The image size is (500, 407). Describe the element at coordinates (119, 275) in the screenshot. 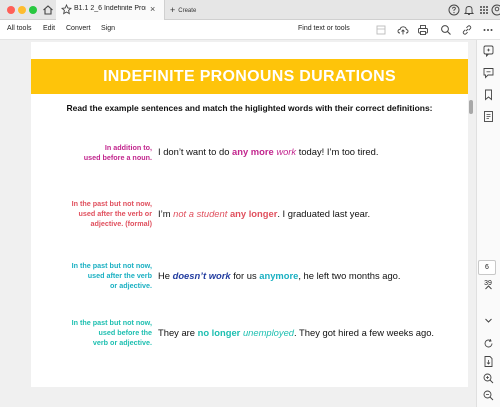

I see `definition-3-line-2: used after the verb` at that location.